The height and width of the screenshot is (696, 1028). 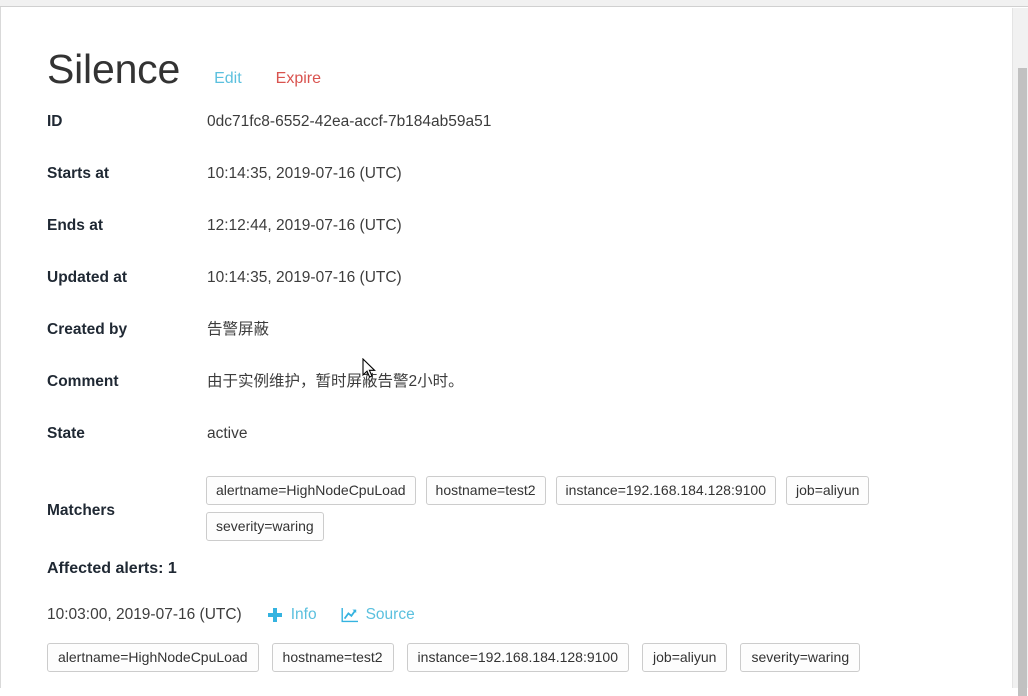 I want to click on edit-link: Edit, so click(x=228, y=79).